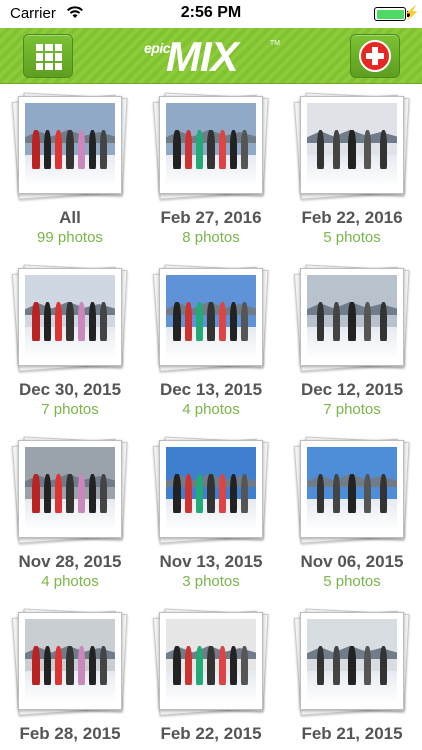 This screenshot has height=750, width=422. What do you see at coordinates (211, 237) in the screenshot?
I see `album-photo-count: 8 photos` at bounding box center [211, 237].